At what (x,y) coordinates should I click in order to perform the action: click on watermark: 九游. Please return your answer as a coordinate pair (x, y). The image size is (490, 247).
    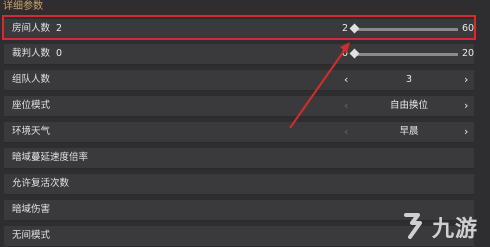
    Looking at the image, I should click on (443, 223).